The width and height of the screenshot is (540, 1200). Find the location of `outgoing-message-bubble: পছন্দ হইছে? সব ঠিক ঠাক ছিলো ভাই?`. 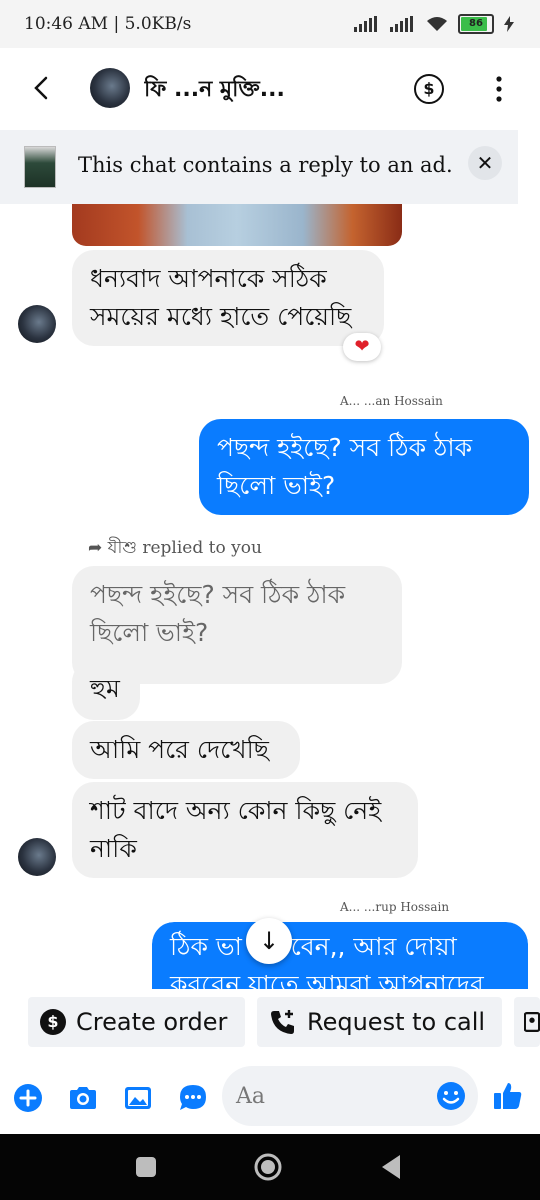

outgoing-message-bubble: পছন্দ হইছে? সব ঠিক ঠাক ছিলো ভাই? is located at coordinates (364, 467).